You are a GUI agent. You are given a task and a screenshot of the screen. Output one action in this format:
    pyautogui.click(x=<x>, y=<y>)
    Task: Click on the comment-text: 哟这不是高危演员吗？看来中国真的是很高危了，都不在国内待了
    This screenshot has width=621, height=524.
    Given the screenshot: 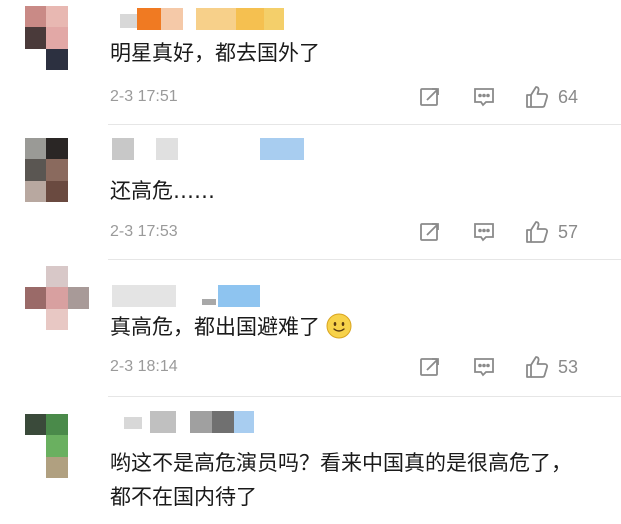 What is the action you would take?
    pyautogui.click(x=341, y=480)
    